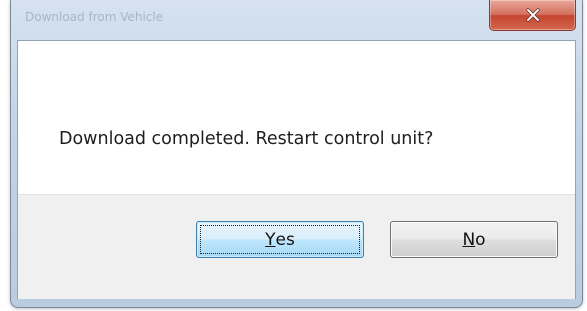 This screenshot has width=587, height=311. What do you see at coordinates (480, 239) in the screenshot?
I see `no-button-label: o` at bounding box center [480, 239].